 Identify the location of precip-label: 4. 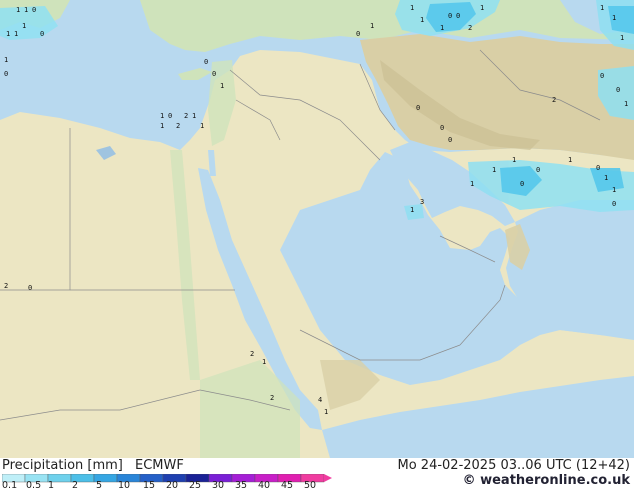
(320, 400).